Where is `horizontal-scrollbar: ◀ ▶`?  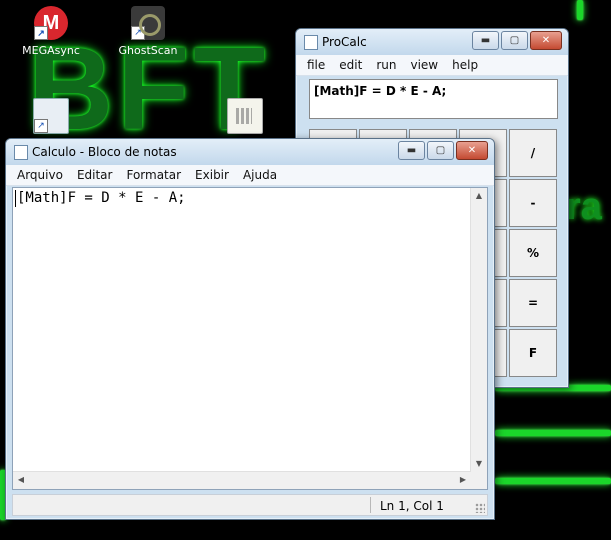 horizontal-scrollbar: ◀ ▶ is located at coordinates (242, 480).